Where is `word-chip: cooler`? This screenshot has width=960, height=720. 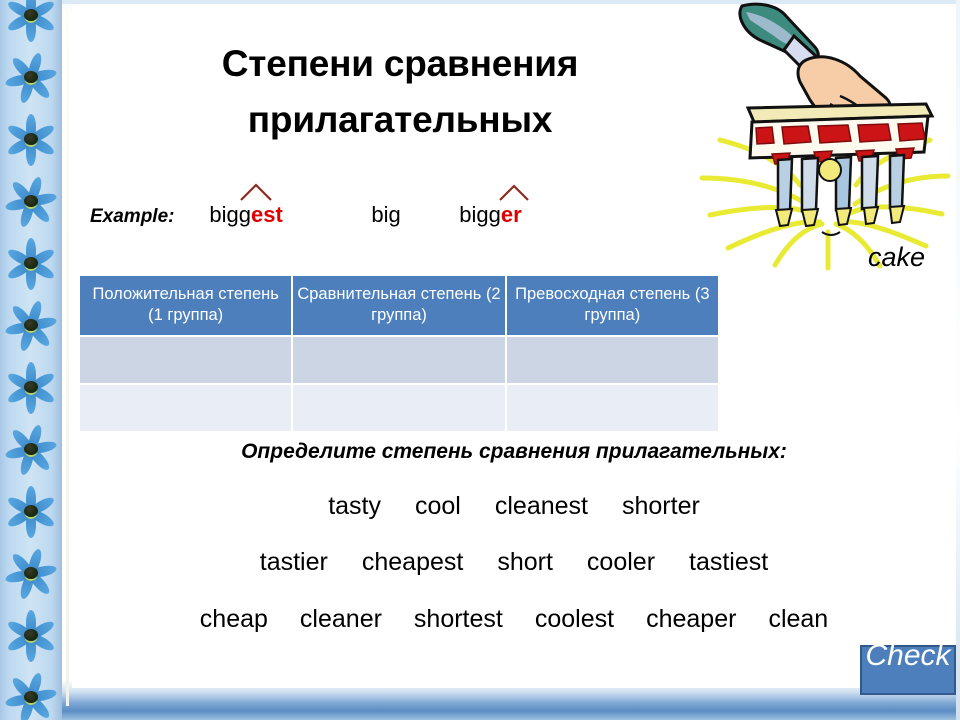 word-chip: cooler is located at coordinates (621, 562).